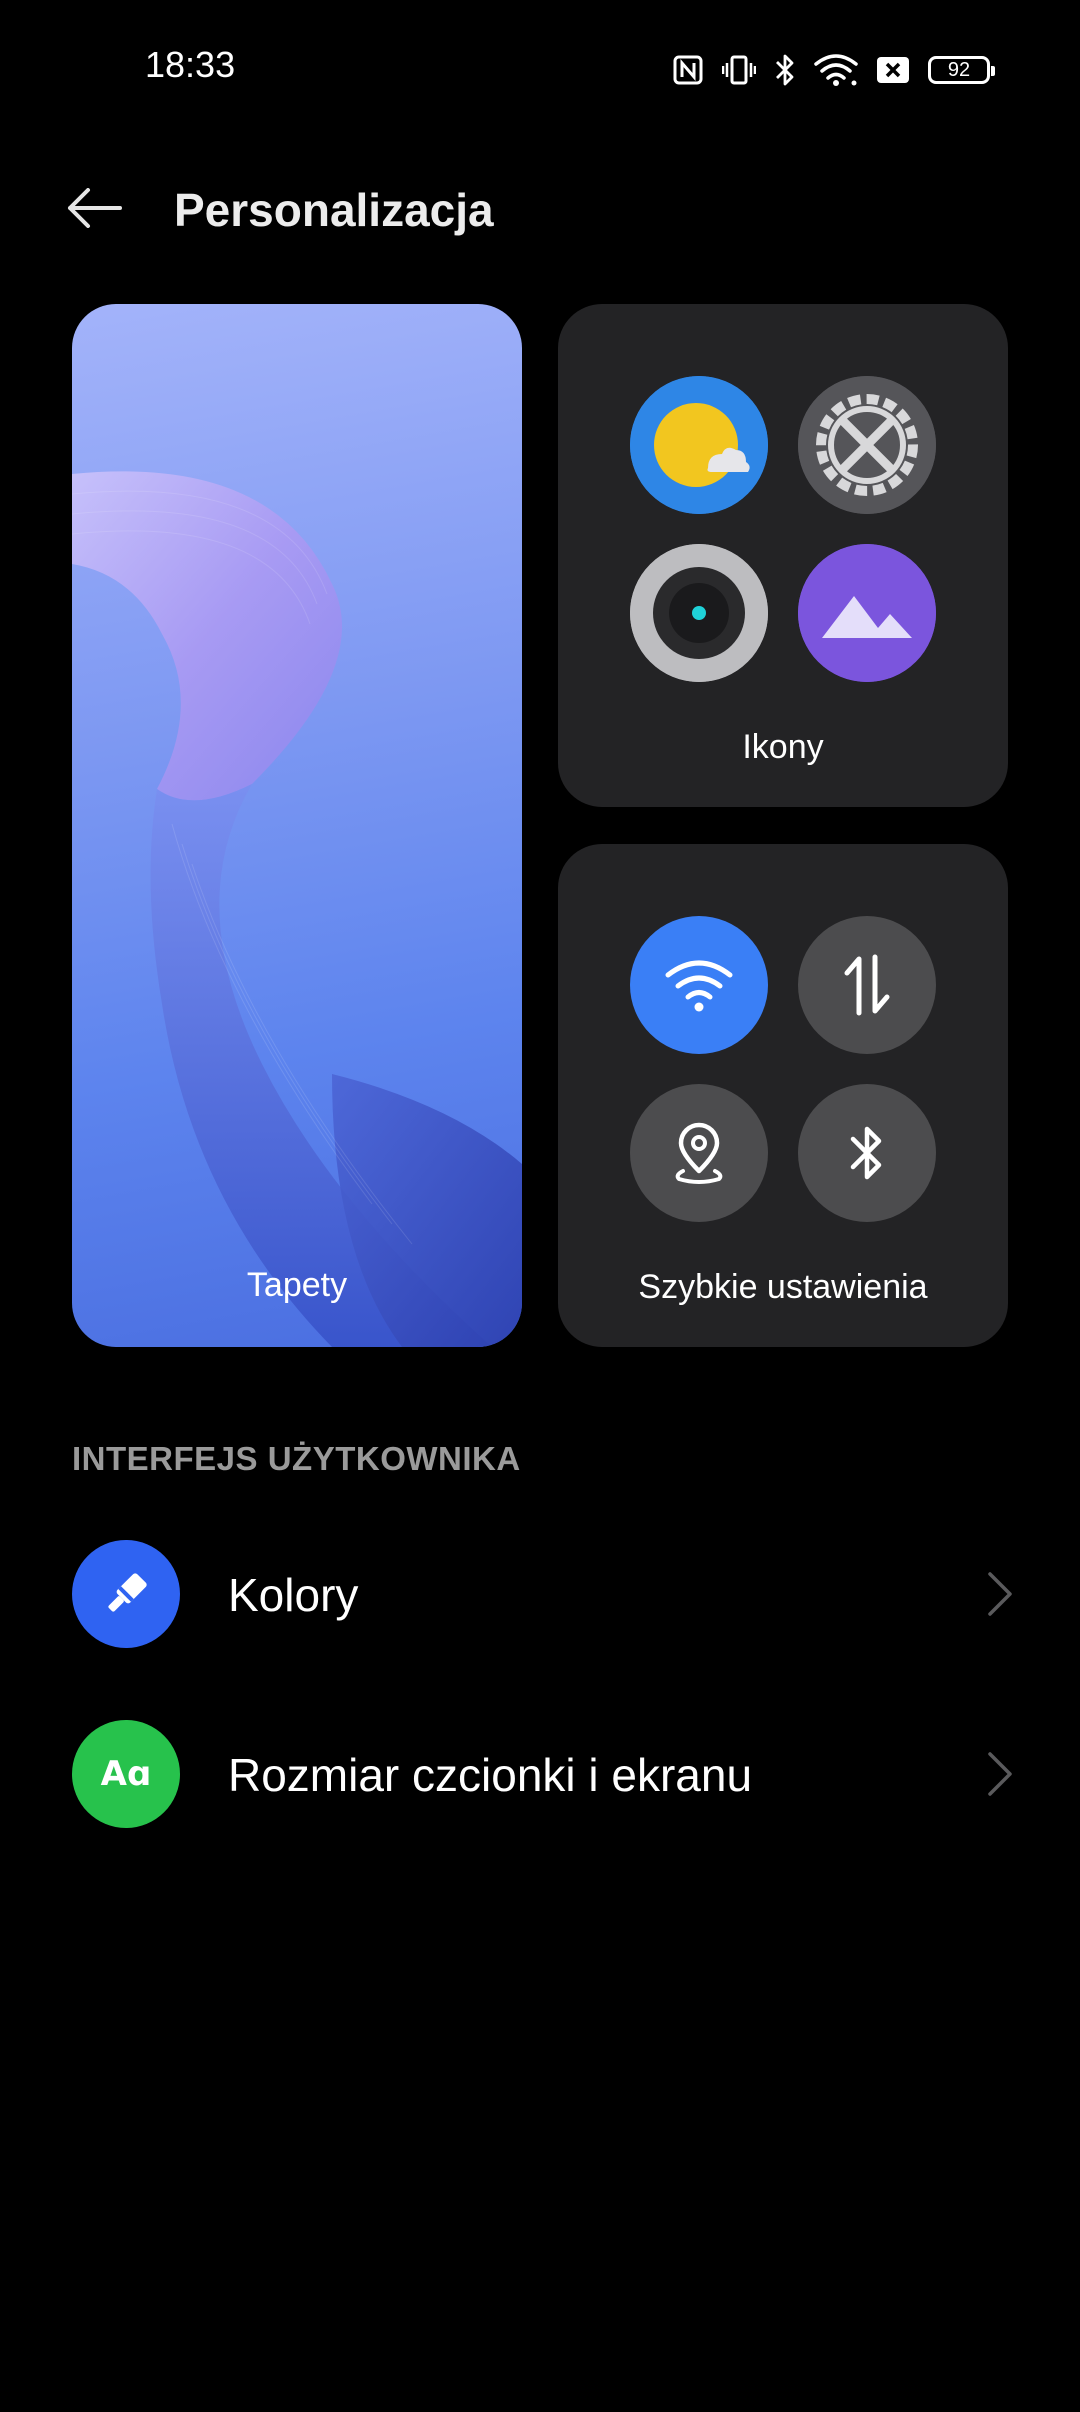  What do you see at coordinates (540, 210) in the screenshot?
I see `header: Personalizacja` at bounding box center [540, 210].